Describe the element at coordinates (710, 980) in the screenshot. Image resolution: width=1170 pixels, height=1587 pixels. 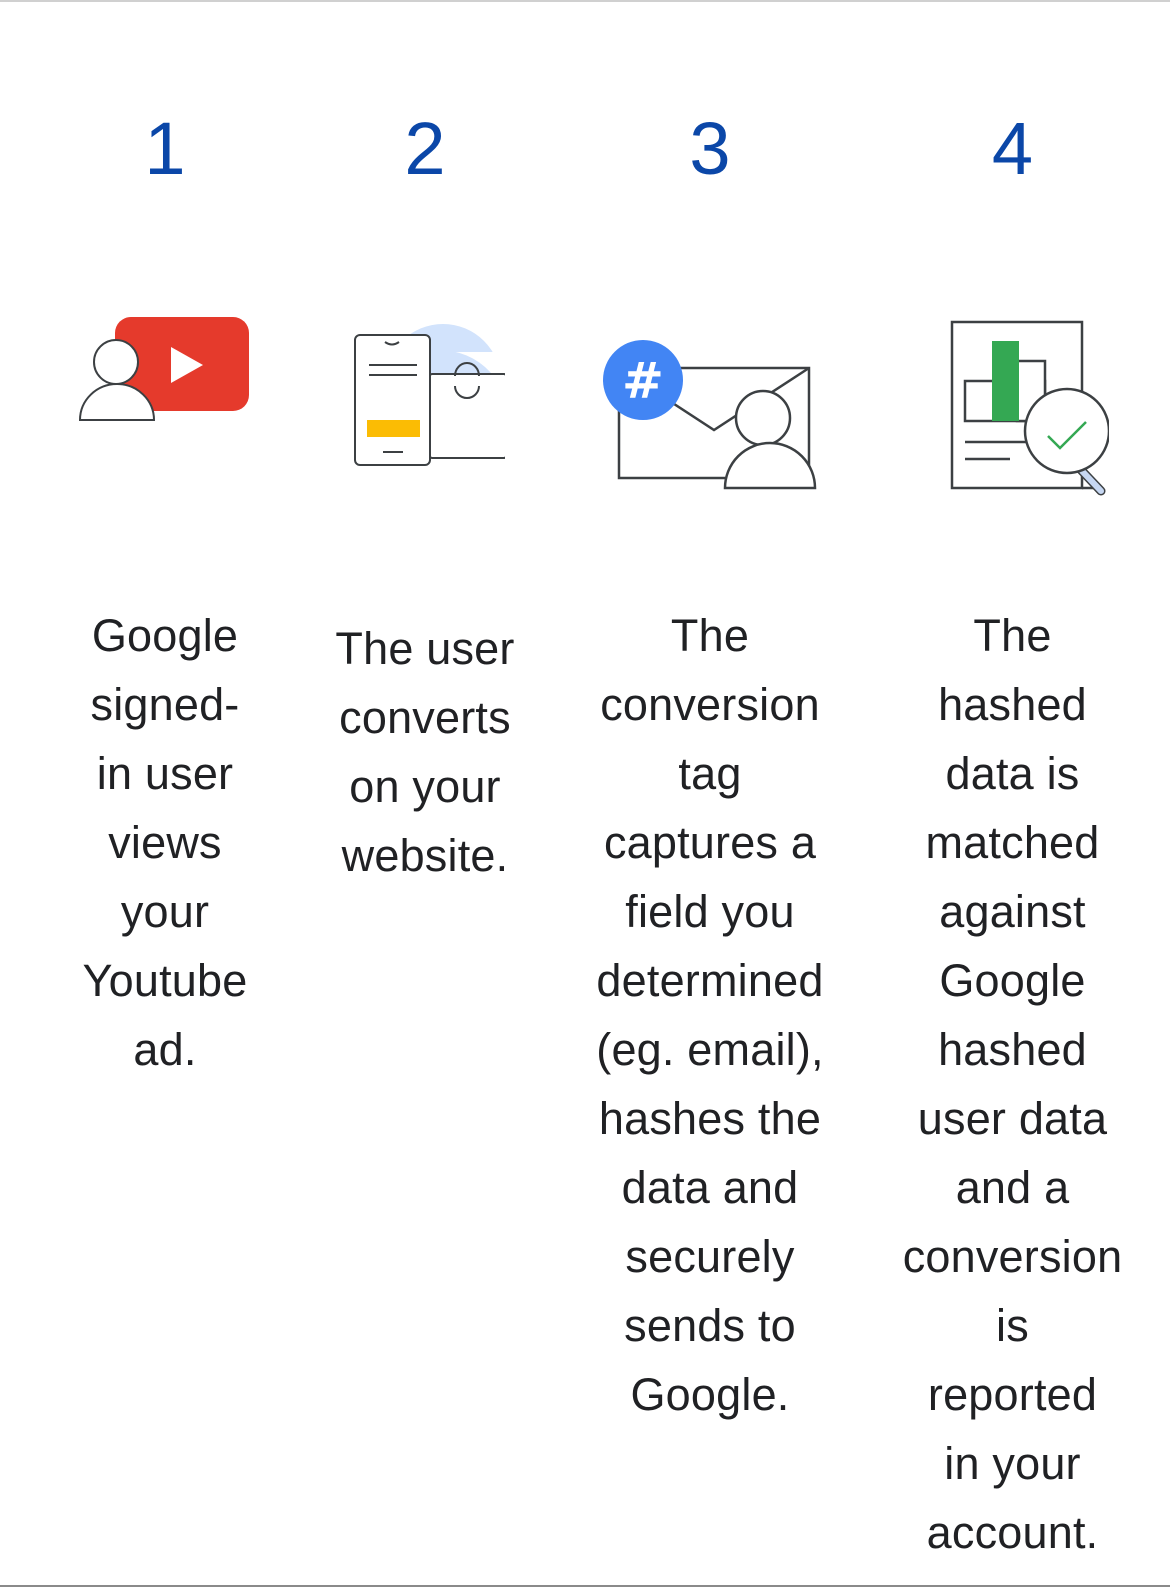
I see `desc-line: determined` at that location.